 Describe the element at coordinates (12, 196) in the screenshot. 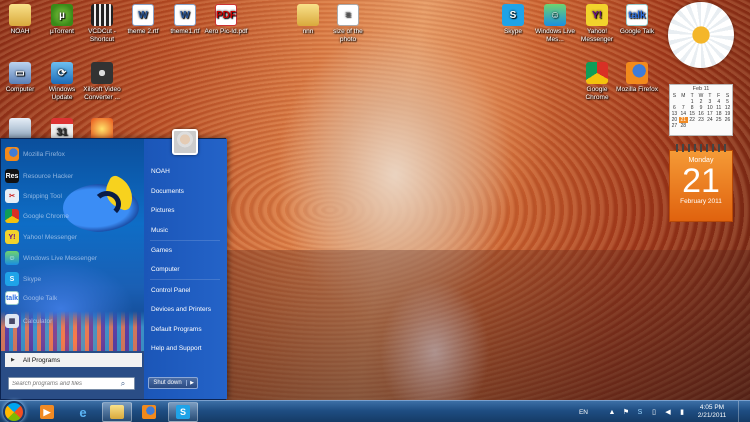

I see `scissors-icon: ✂` at that location.